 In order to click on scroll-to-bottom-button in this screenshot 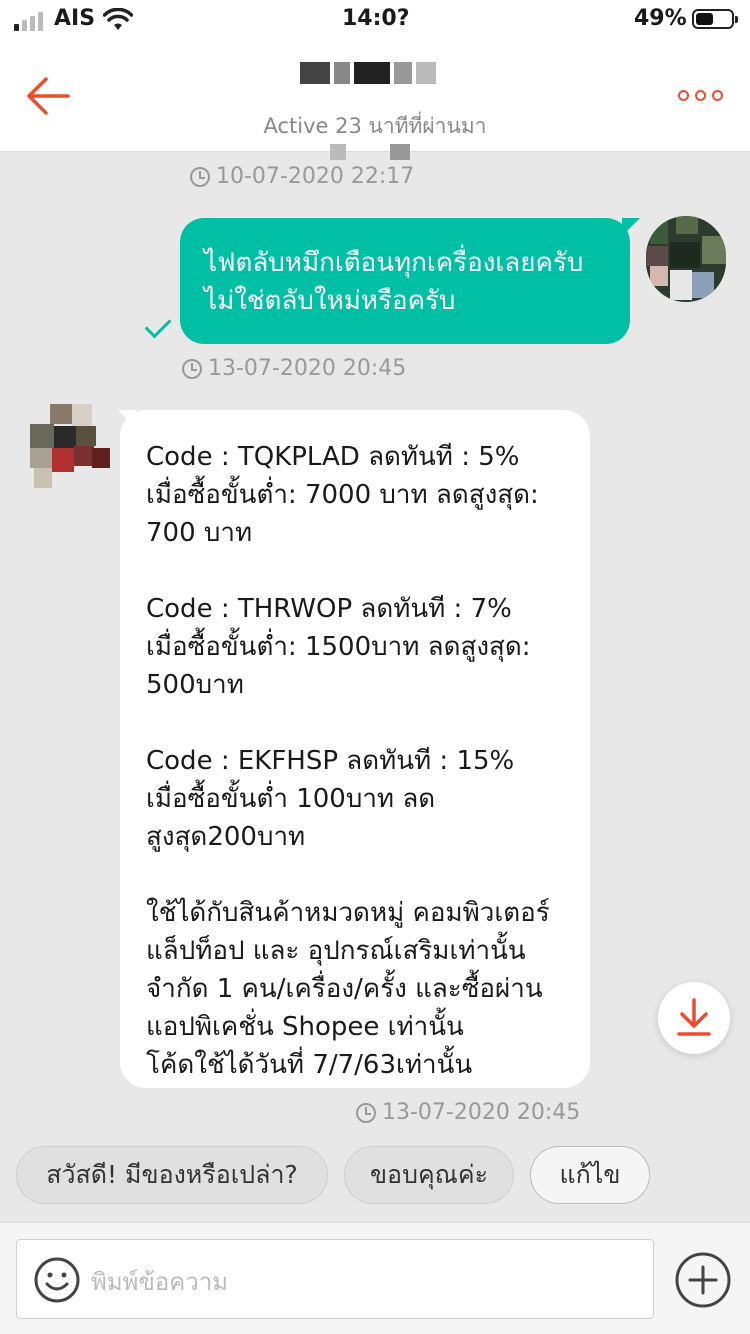, I will do `click(694, 1018)`.